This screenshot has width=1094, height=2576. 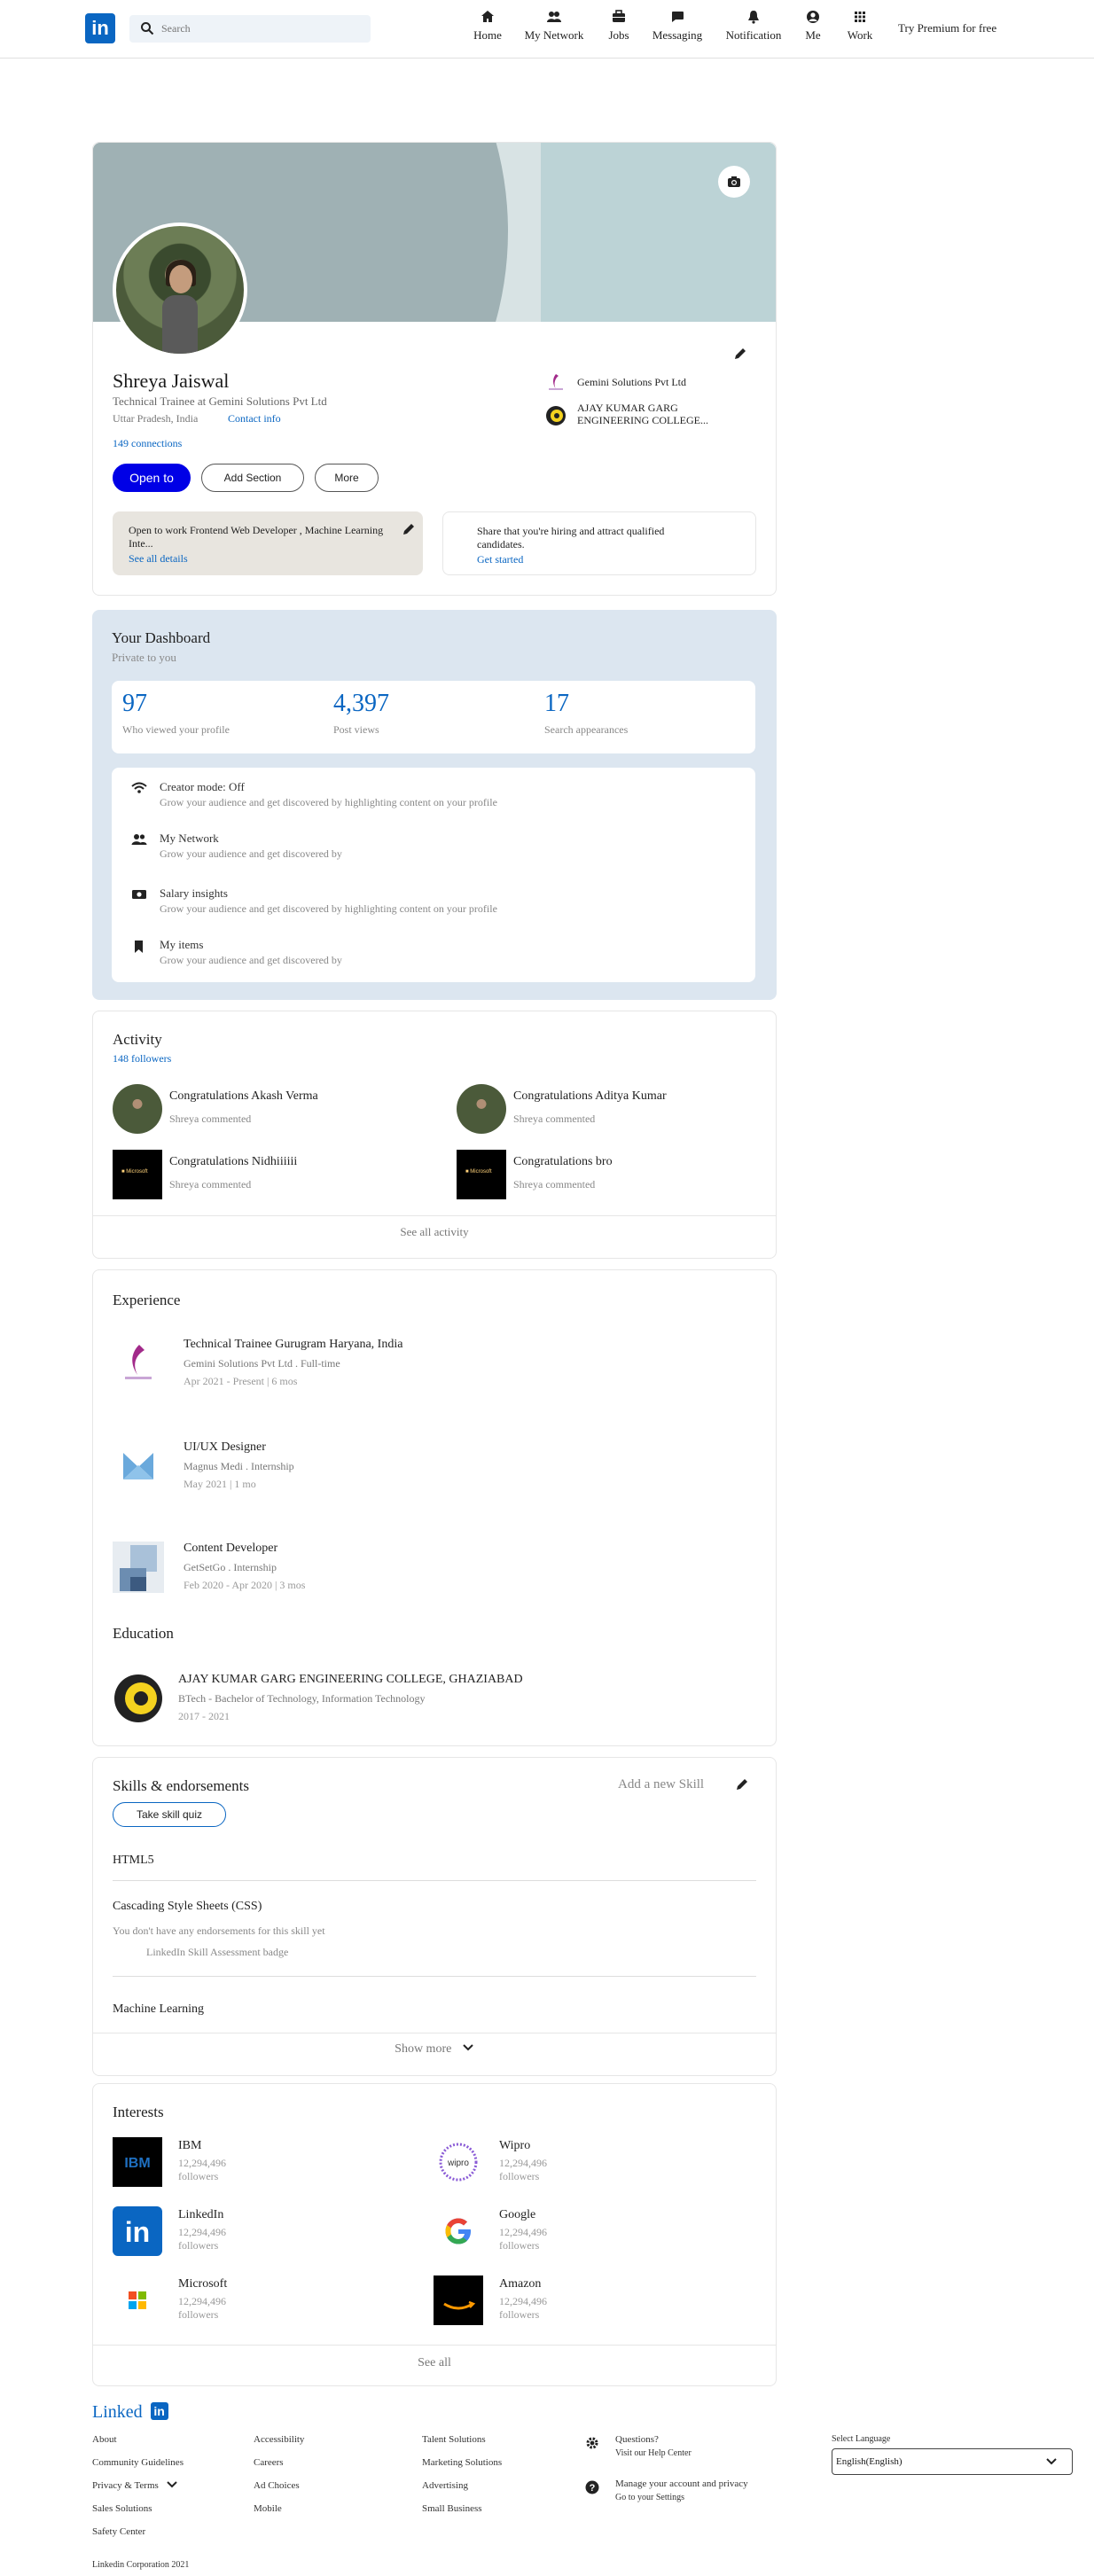 I want to click on edit-profile-icon, so click(x=740, y=354).